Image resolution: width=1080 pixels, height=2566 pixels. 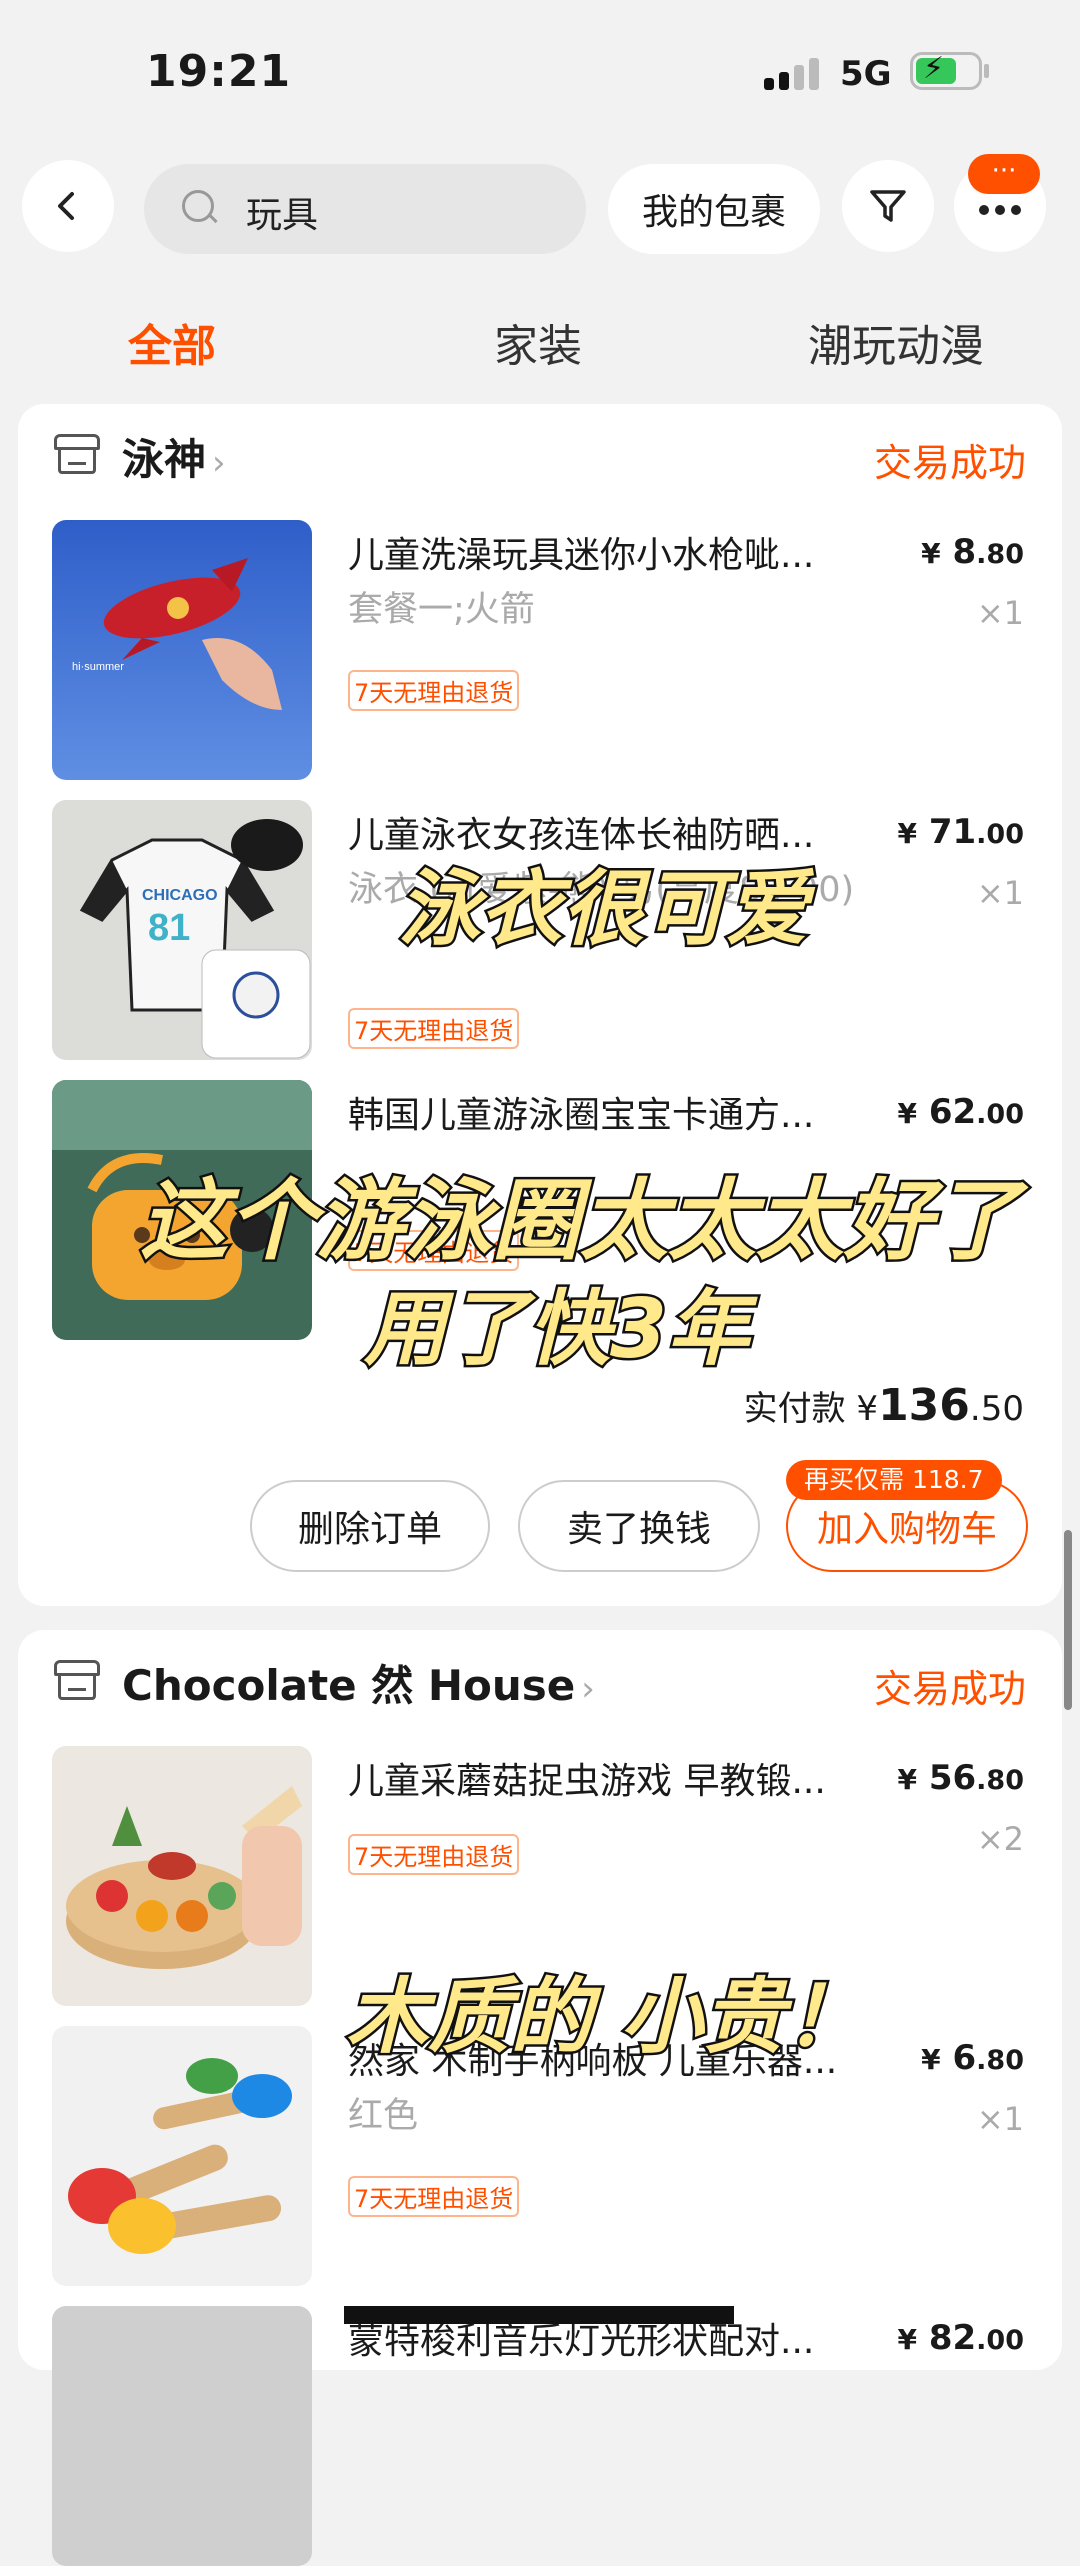 What do you see at coordinates (556, 1330) in the screenshot?
I see `caption-overlay: 用了快3年` at bounding box center [556, 1330].